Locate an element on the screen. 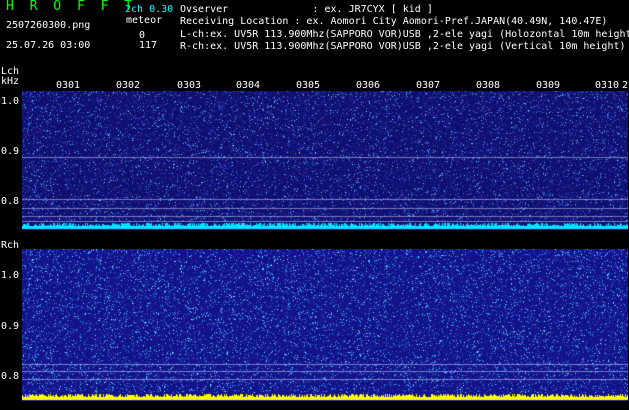 The image size is (629, 410). date-time: 25.07.26 03:00 is located at coordinates (48, 45).